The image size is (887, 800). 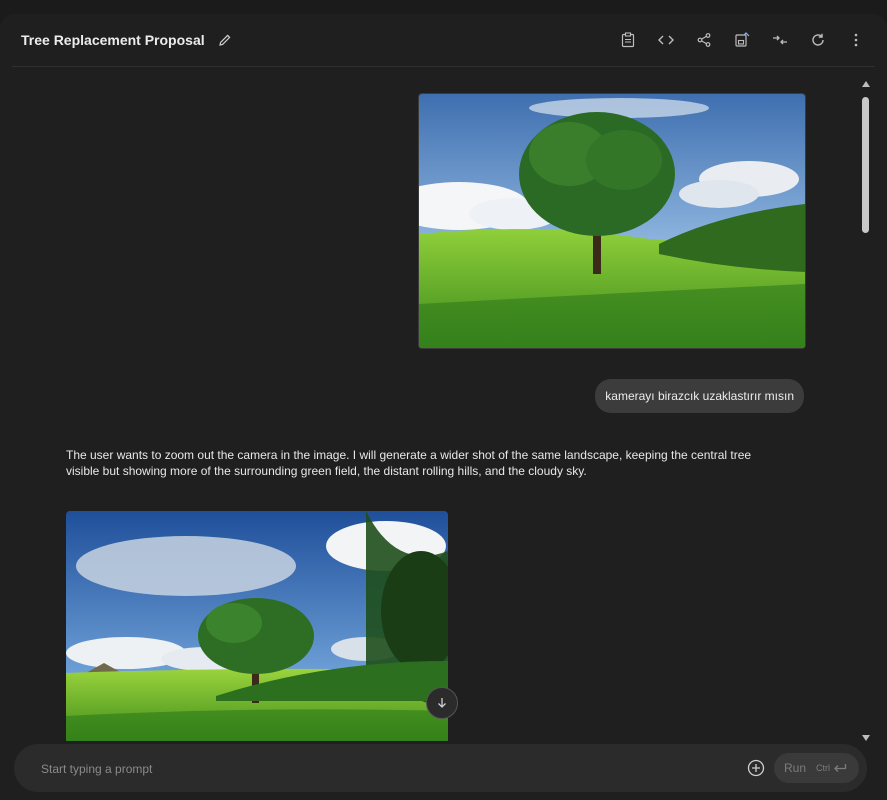 I want to click on run-label: Run, so click(x=795, y=768).